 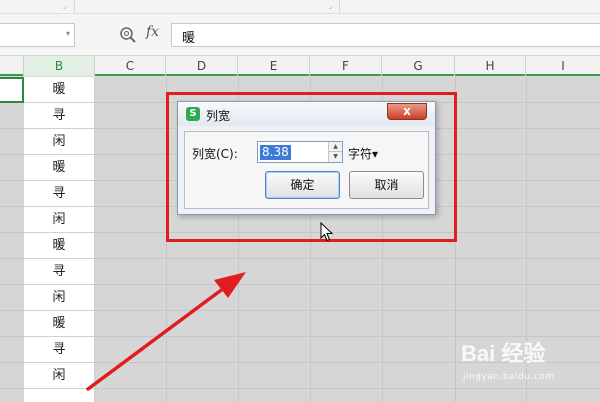 What do you see at coordinates (503, 353) in the screenshot?
I see `watermark-brand: Bai 经验` at bounding box center [503, 353].